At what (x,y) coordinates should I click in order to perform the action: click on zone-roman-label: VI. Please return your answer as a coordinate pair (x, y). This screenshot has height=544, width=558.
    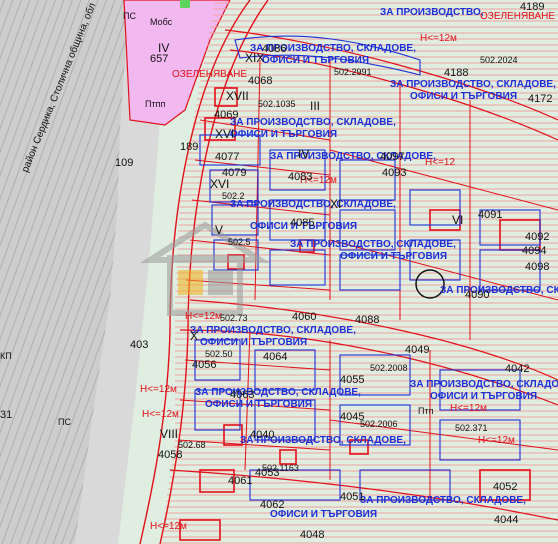
    Looking at the image, I should click on (458, 220).